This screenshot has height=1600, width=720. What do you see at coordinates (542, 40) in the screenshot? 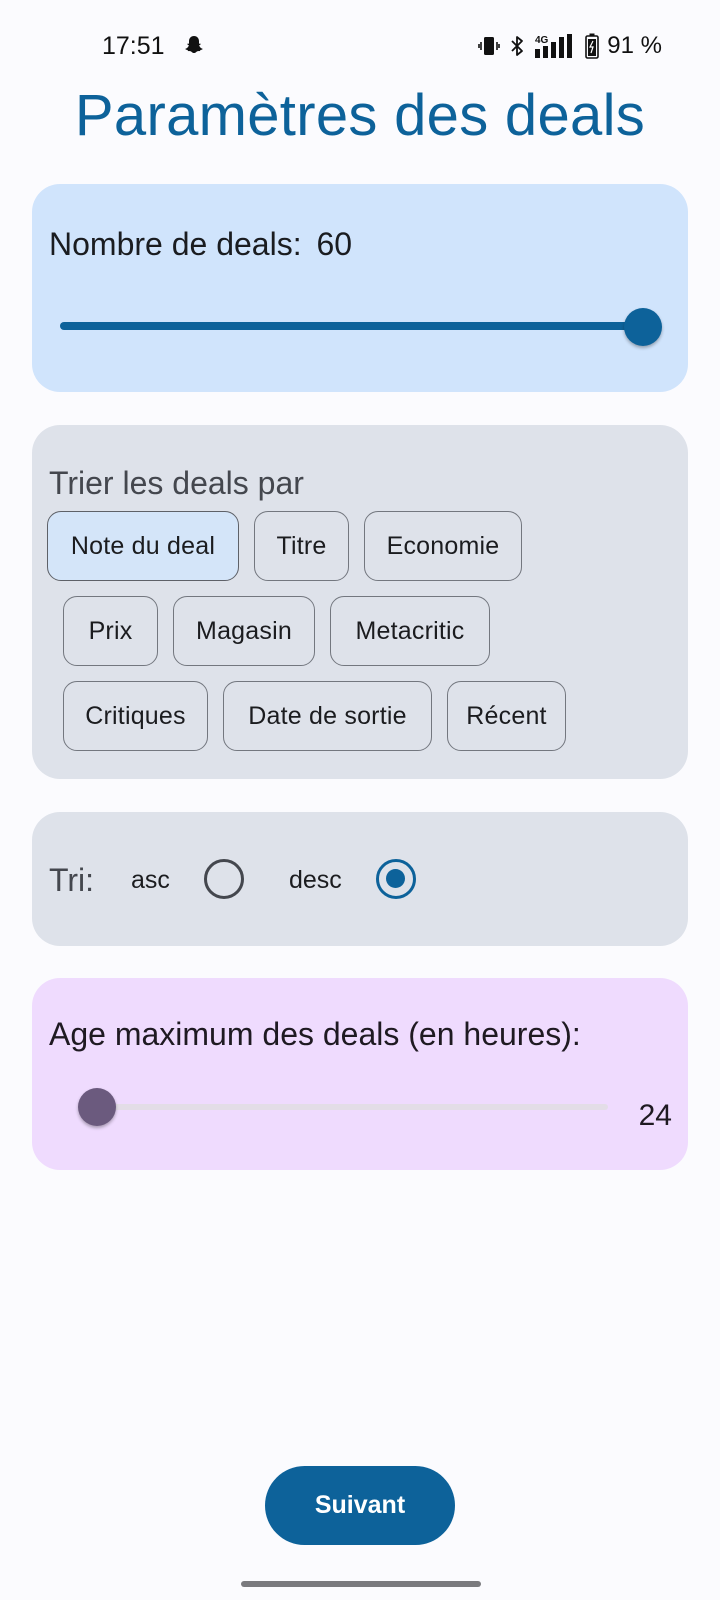
I see `network-type: 4G` at bounding box center [542, 40].